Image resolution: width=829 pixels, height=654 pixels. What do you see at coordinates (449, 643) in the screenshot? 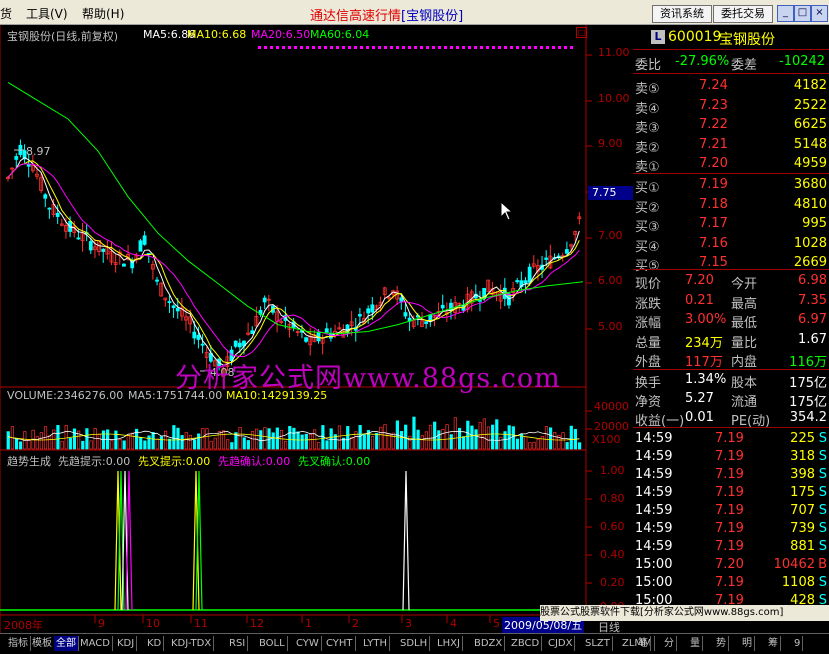
I see `indicator-tab: LHXJ` at bounding box center [449, 643].